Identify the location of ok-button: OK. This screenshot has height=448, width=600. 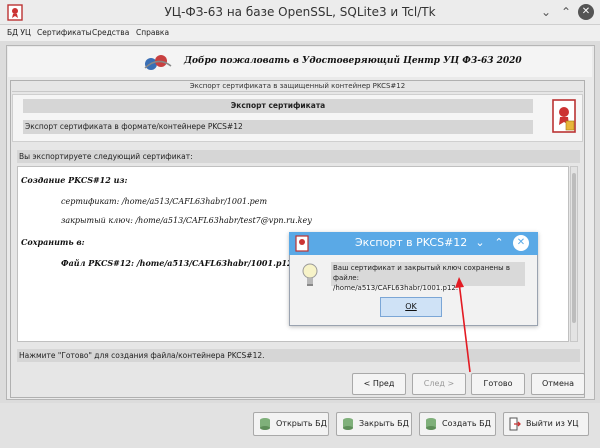
(411, 307).